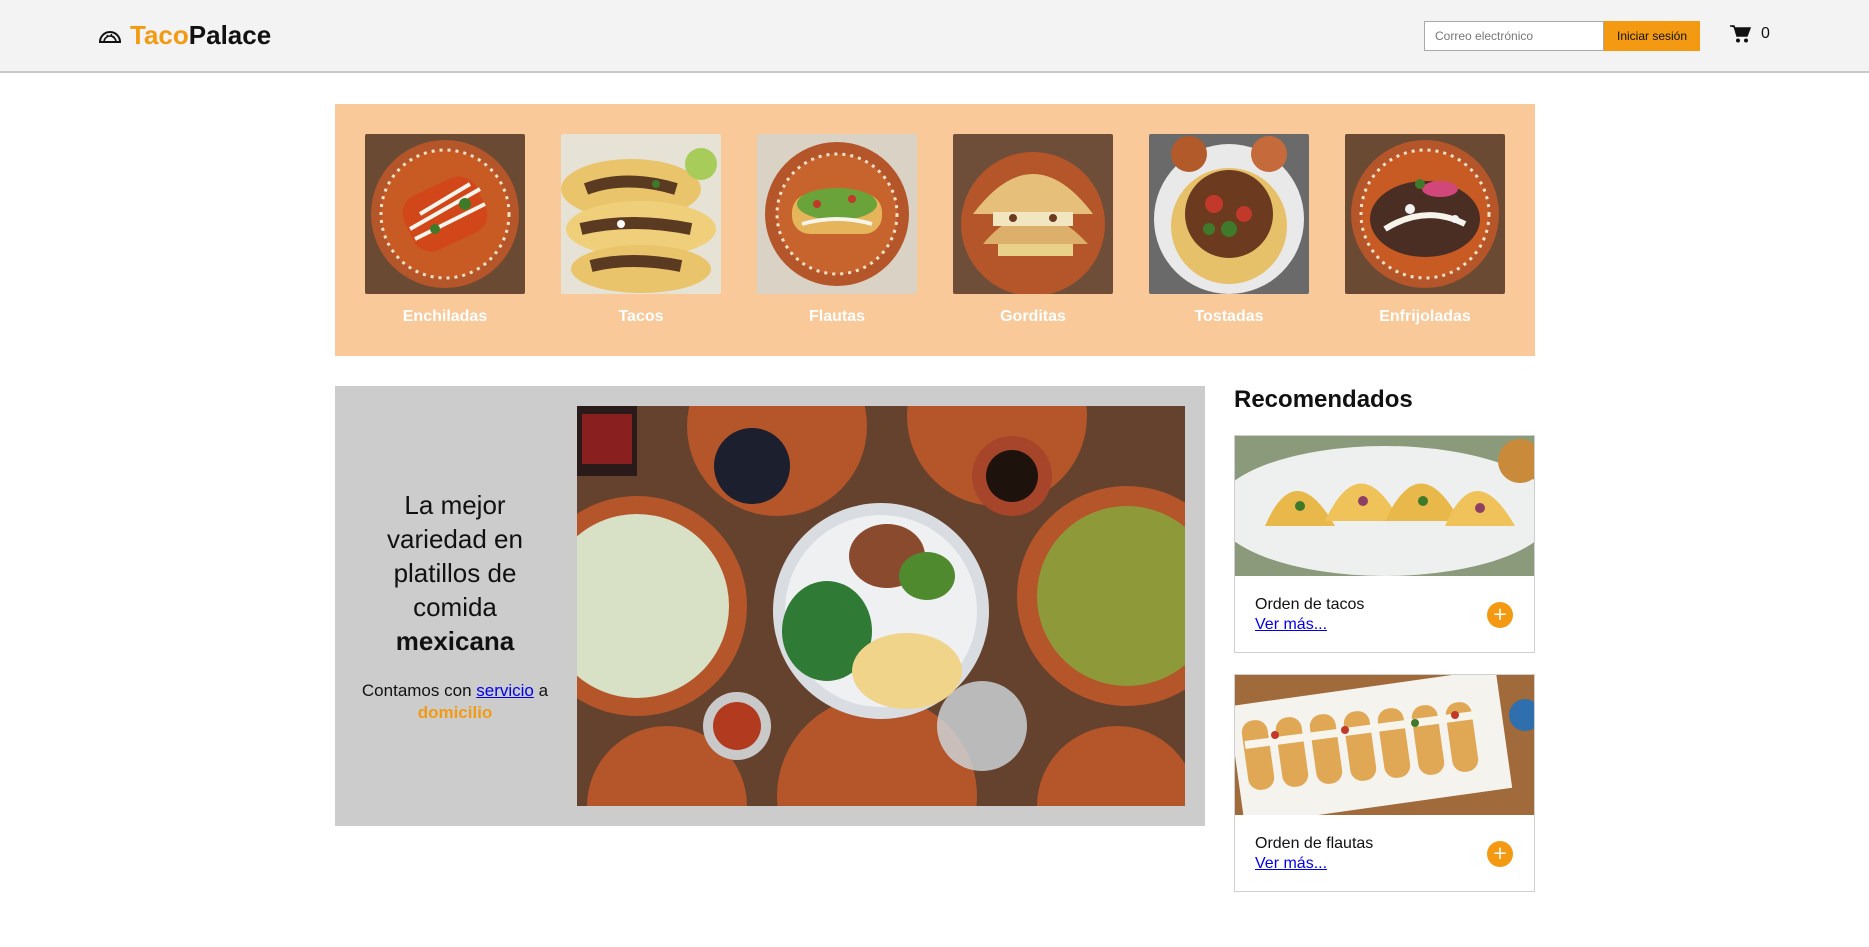 The height and width of the screenshot is (947, 1869). I want to click on brand-logo: Taco Palace, so click(184, 35).